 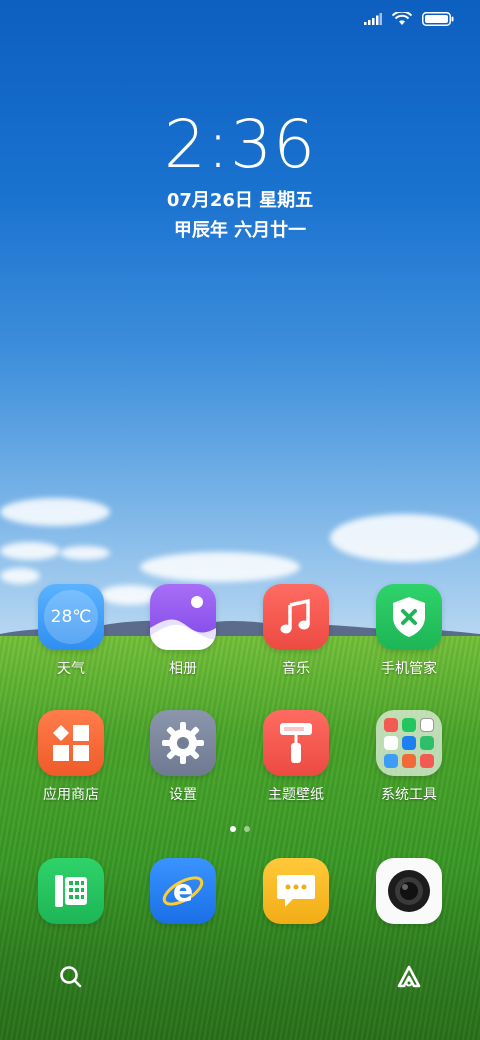 I want to click on app-weather: 28℃ 天气, so click(x=71, y=631).